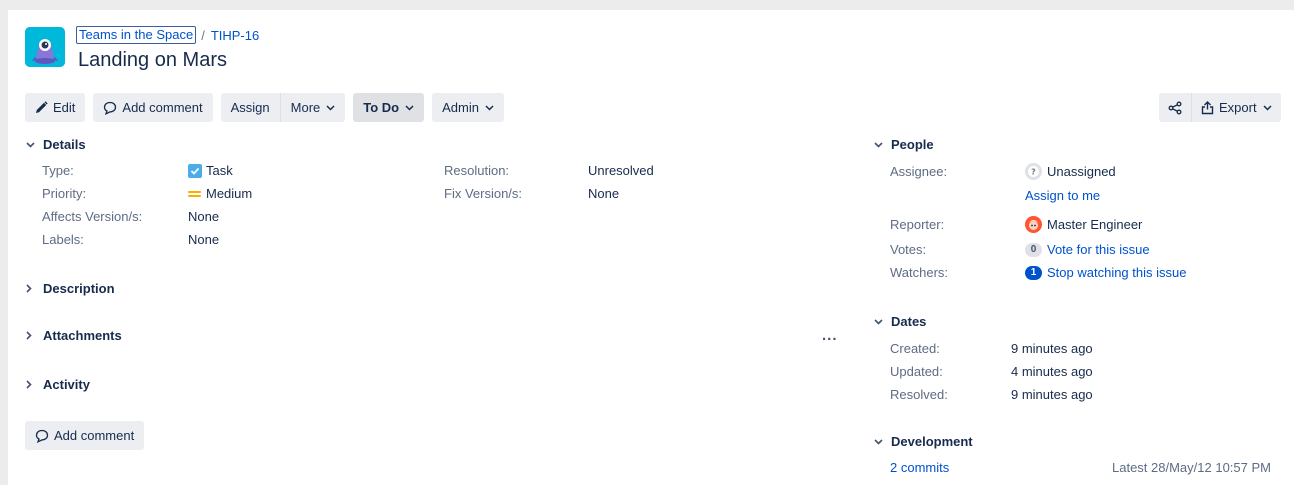  I want to click on reporter-value: Master Engineer, so click(1083, 224).